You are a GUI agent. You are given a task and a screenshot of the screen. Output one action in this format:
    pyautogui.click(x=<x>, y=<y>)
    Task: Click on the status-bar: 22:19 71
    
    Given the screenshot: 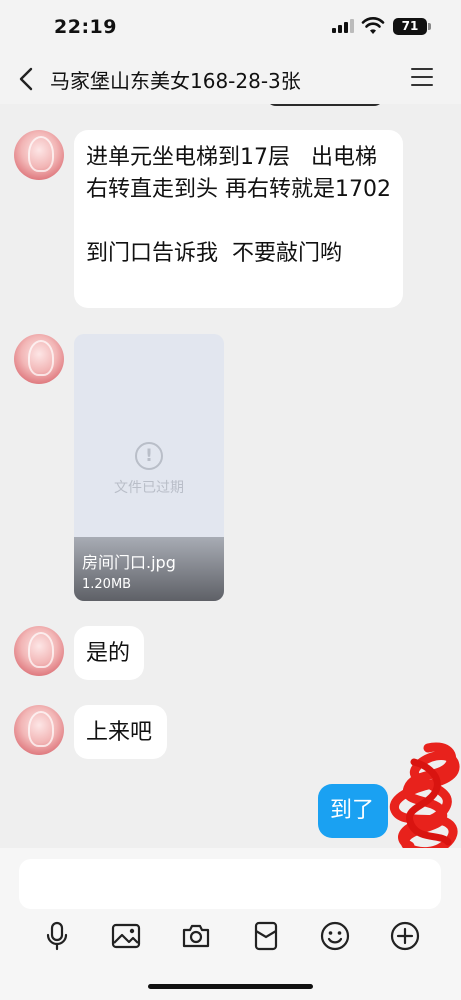 What is the action you would take?
    pyautogui.click(x=230, y=27)
    